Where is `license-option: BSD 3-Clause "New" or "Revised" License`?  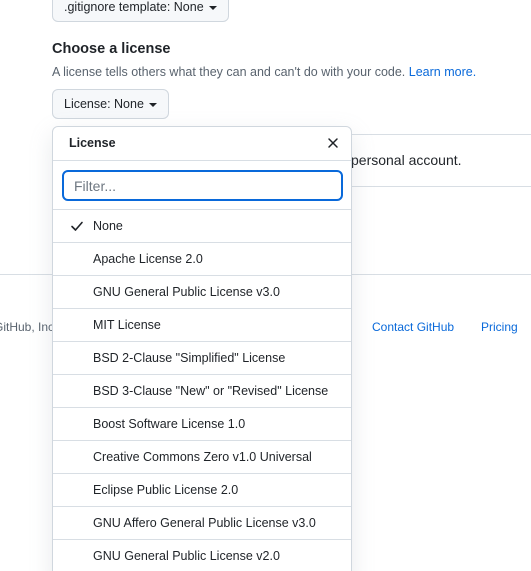 license-option: BSD 3-Clause "New" or "Revised" License is located at coordinates (202, 391).